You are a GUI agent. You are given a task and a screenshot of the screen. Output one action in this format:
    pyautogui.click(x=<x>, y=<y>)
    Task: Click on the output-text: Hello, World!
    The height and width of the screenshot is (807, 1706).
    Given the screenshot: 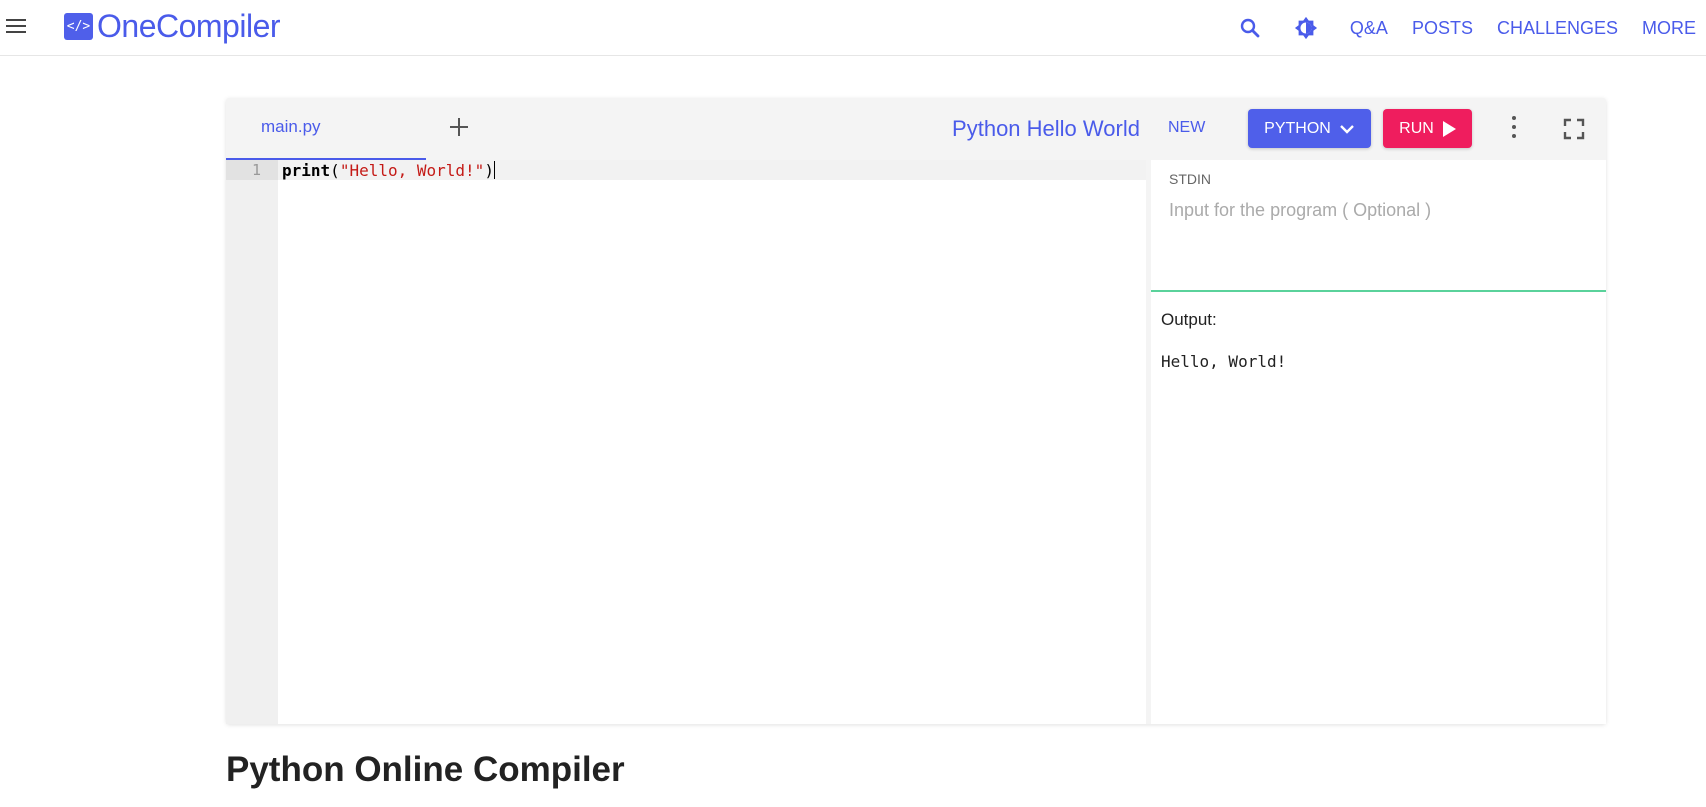 What is the action you would take?
    pyautogui.click(x=1224, y=361)
    